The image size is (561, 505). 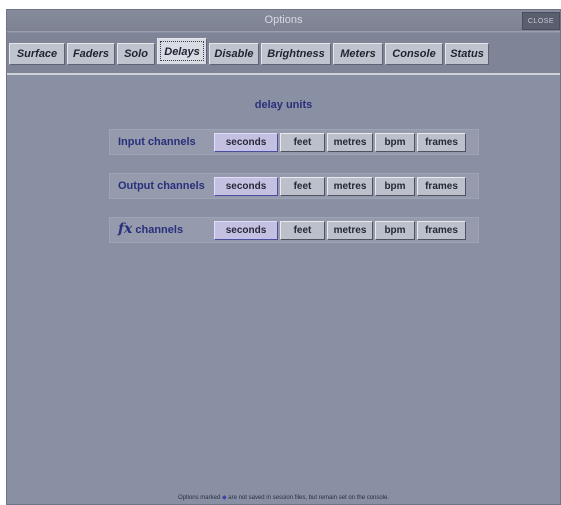 What do you see at coordinates (246, 230) in the screenshot?
I see `fx-unit-seconds: seconds` at bounding box center [246, 230].